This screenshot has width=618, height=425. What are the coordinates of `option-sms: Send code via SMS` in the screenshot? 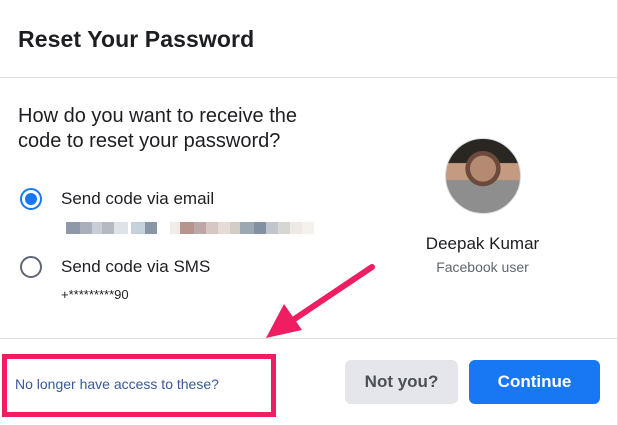 It's located at (115, 267).